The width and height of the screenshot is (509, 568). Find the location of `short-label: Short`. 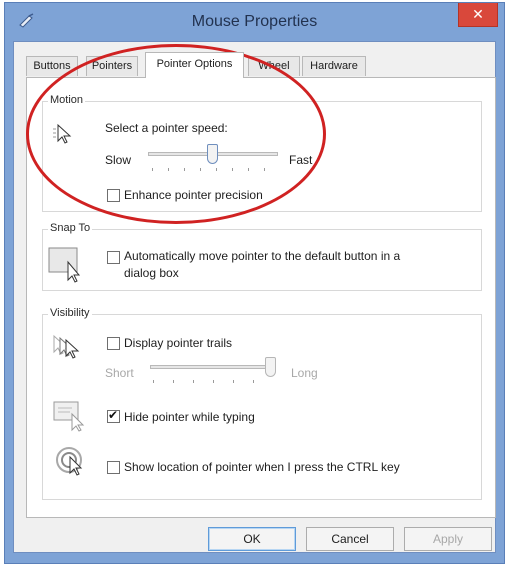

short-label: Short is located at coordinates (119, 373).